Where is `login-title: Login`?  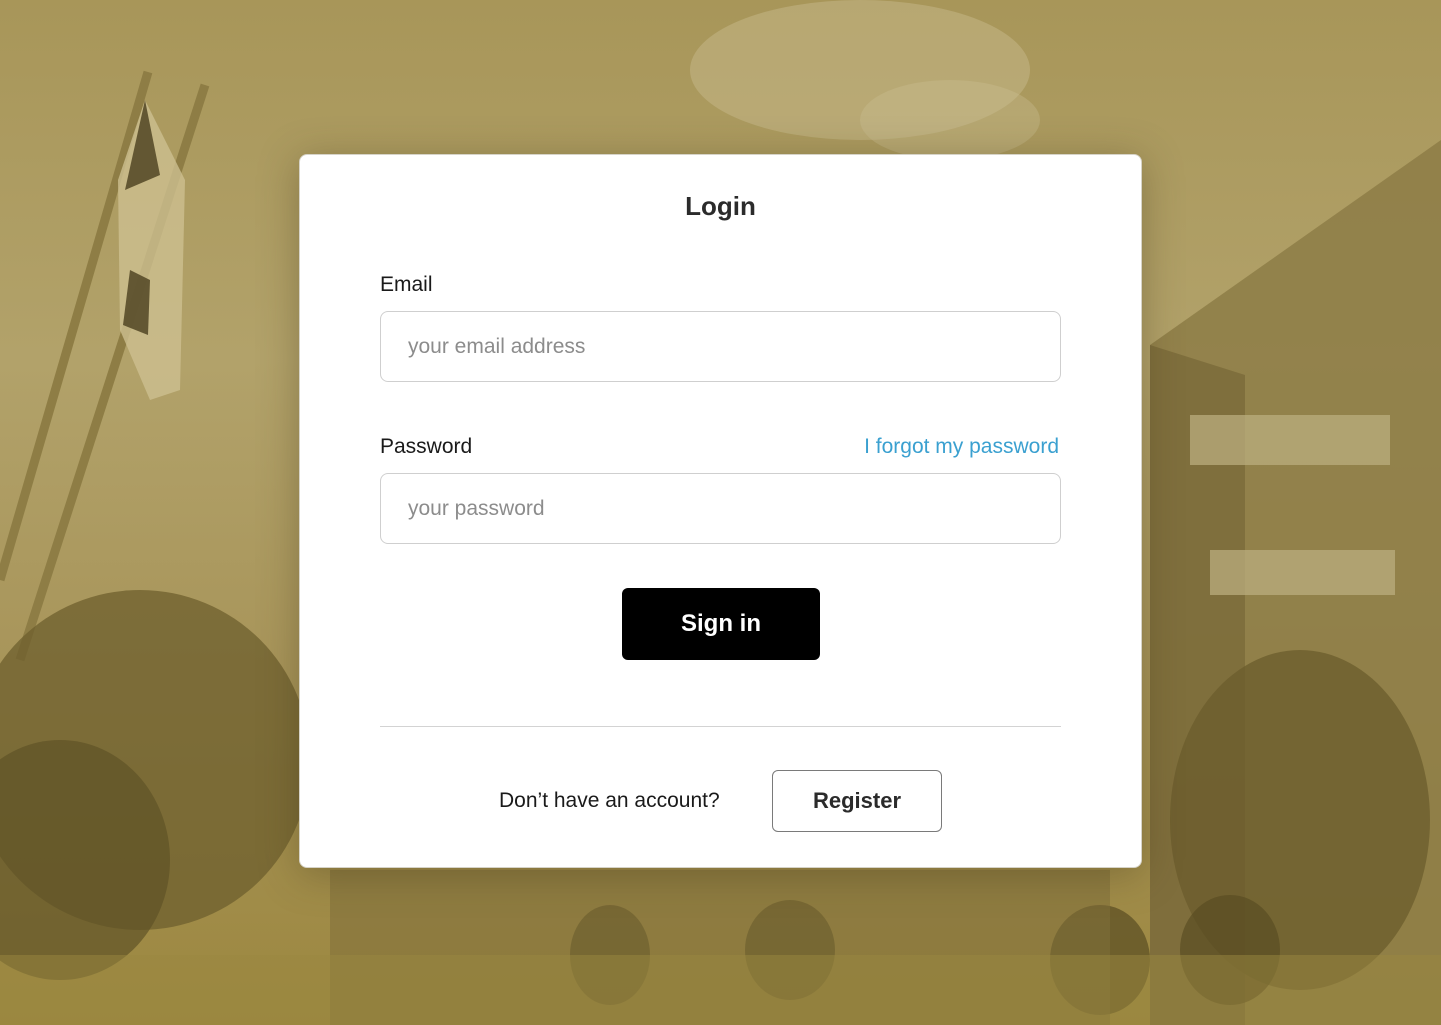
login-title: Login is located at coordinates (720, 206).